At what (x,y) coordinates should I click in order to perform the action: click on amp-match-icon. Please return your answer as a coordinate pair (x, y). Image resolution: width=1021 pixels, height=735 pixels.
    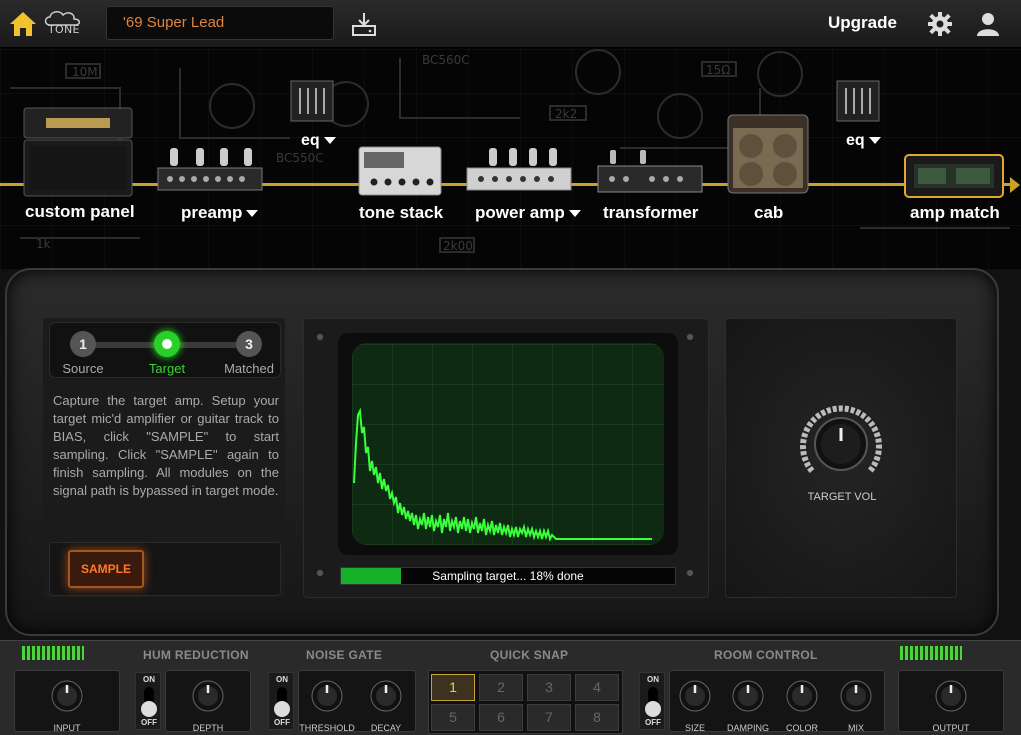
    Looking at the image, I should click on (954, 176).